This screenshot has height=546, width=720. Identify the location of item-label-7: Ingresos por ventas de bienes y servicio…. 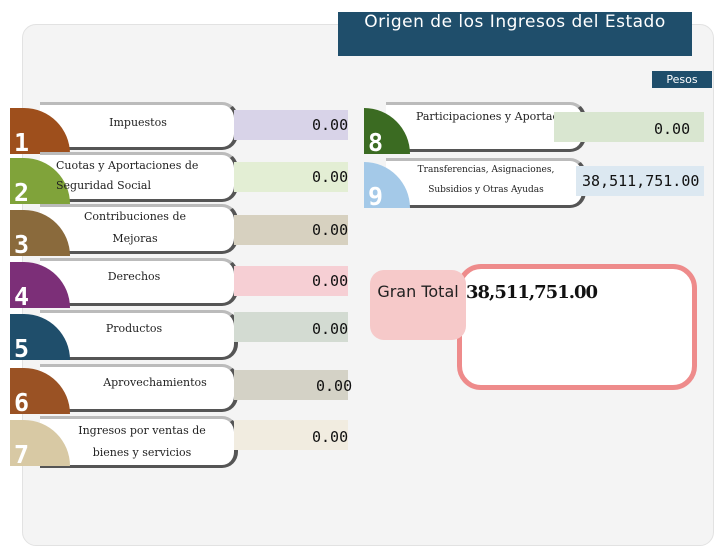
(142, 441).